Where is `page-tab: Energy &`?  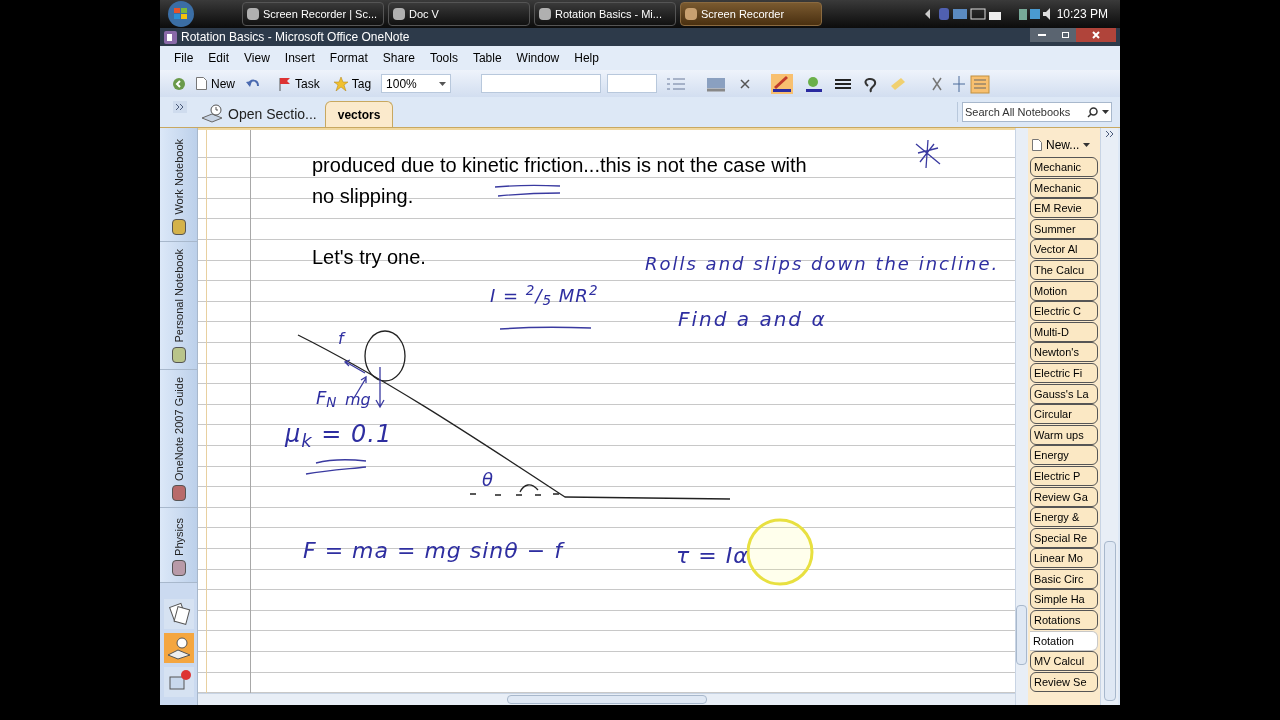
page-tab: Energy & is located at coordinates (1064, 517).